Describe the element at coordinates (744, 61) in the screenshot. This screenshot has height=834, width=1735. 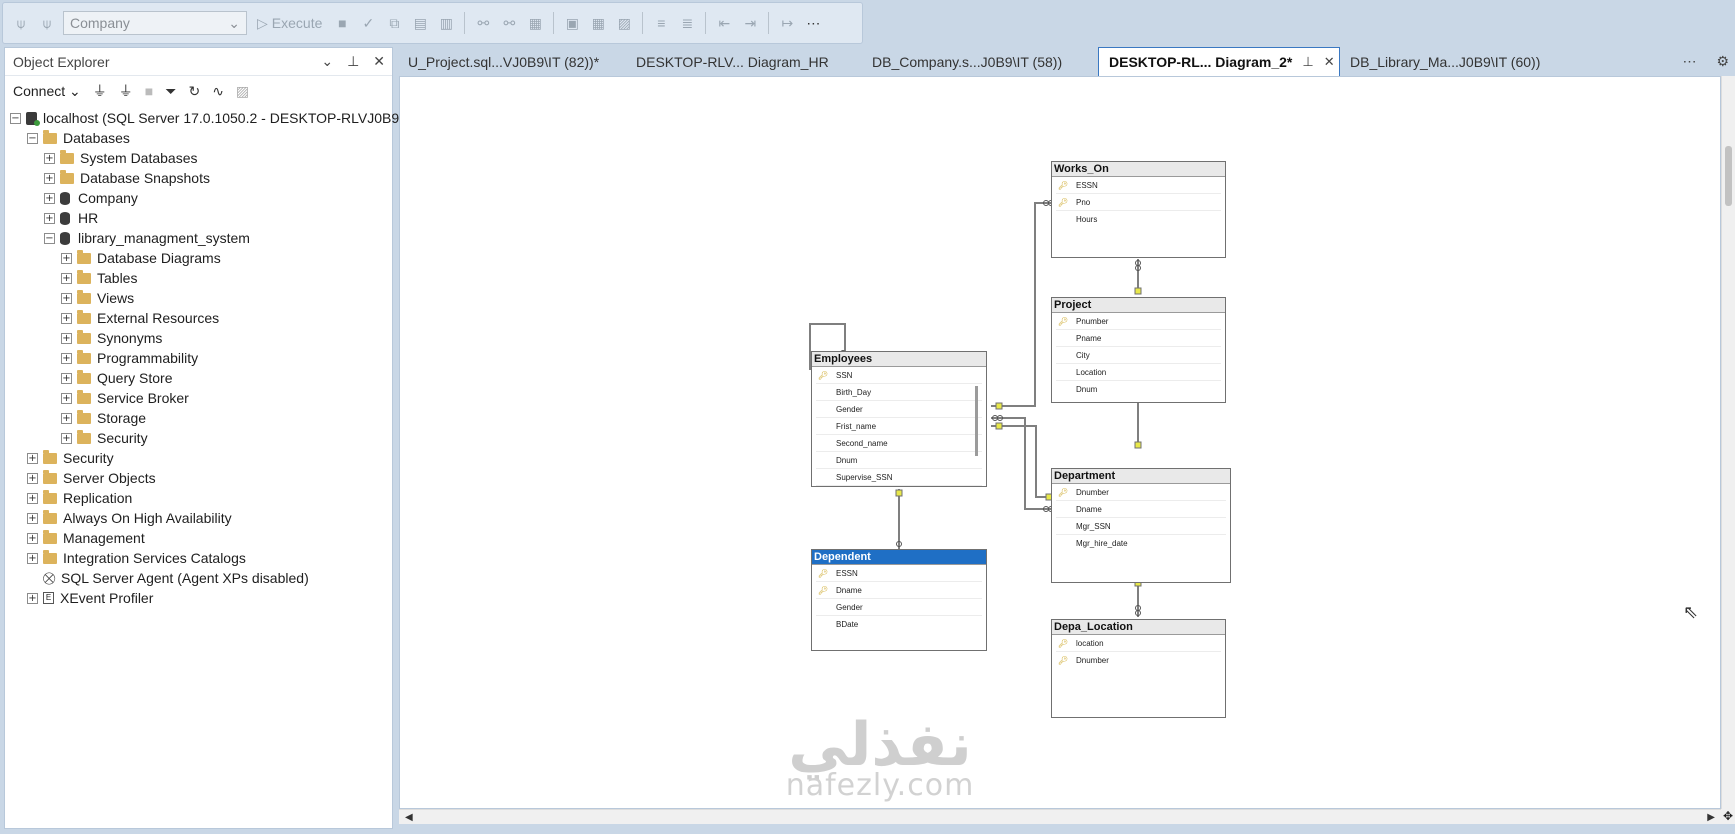
I see `tab-diagram-hr: DESKTOP-RLV... Diagram_HR` at that location.